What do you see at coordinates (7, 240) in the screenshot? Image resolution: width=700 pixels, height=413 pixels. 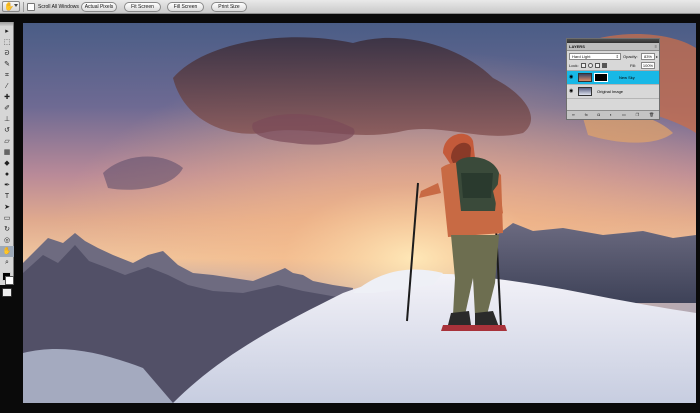 I see `3d-orbit-tool-icon: ◎` at bounding box center [7, 240].